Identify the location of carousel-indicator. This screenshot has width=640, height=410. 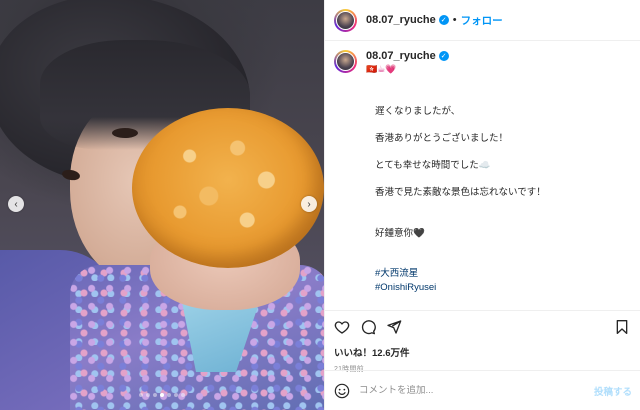
(162, 395).